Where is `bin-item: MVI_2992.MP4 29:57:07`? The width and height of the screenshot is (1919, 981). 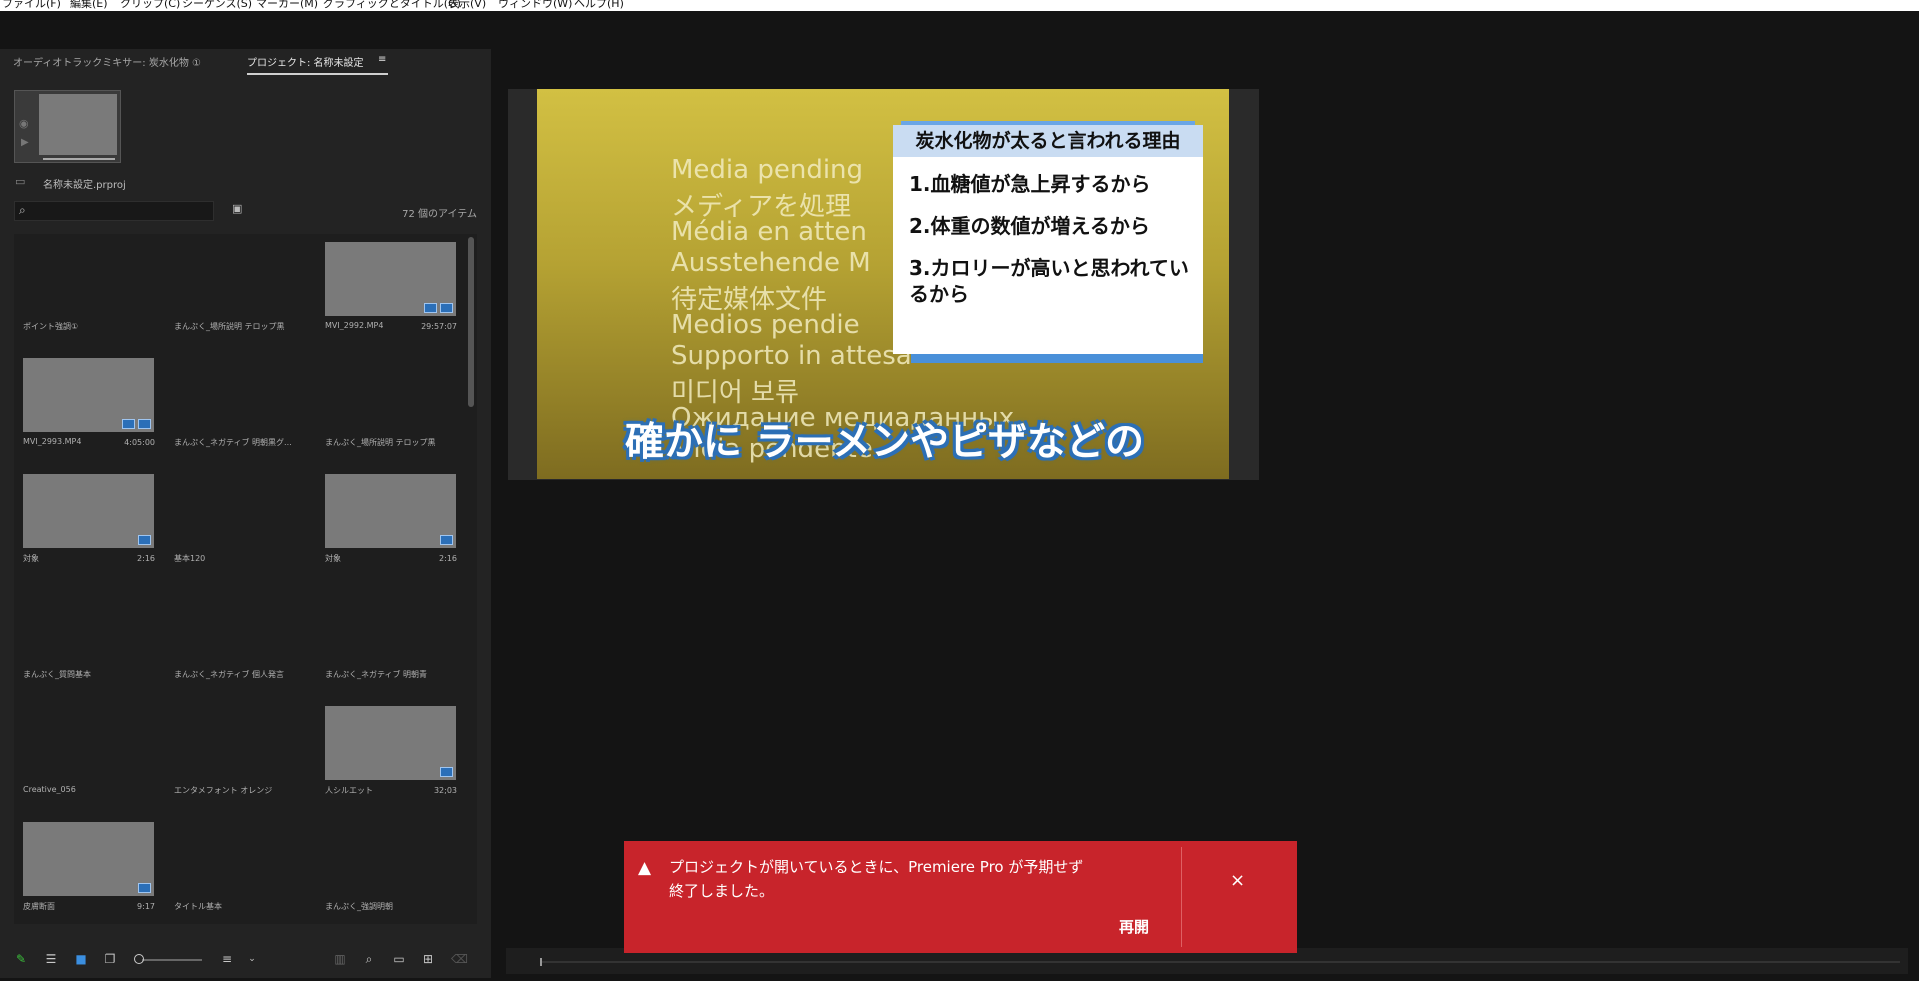 bin-item: MVI_2992.MP4 29:57:07 is located at coordinates (388, 292).